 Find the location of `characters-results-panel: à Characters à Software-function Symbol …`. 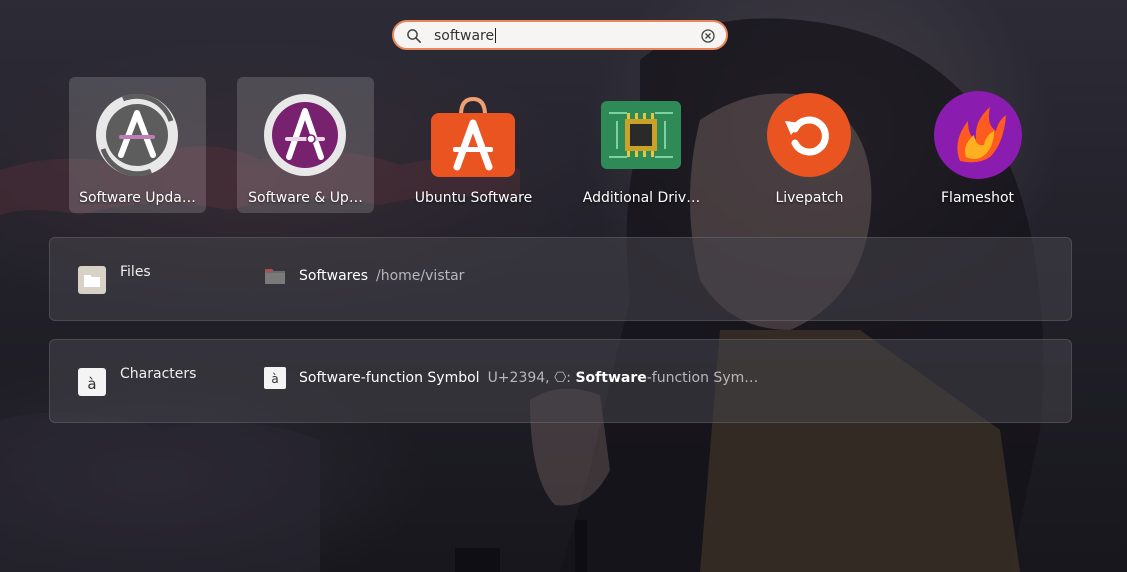

characters-results-panel: à Characters à Software-function Symbol … is located at coordinates (560, 381).